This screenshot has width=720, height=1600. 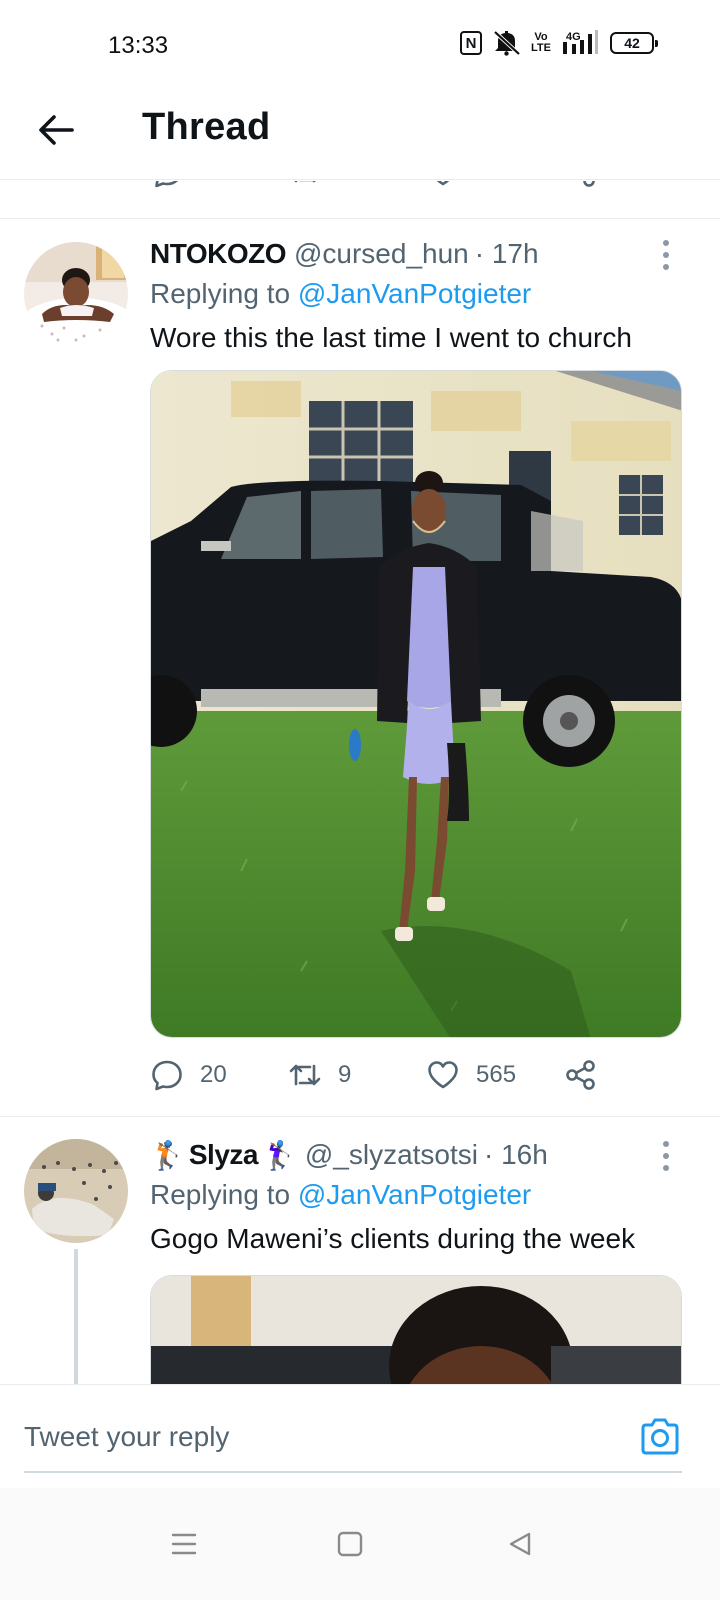 I want to click on square-home-icon, so click(x=350, y=1544).